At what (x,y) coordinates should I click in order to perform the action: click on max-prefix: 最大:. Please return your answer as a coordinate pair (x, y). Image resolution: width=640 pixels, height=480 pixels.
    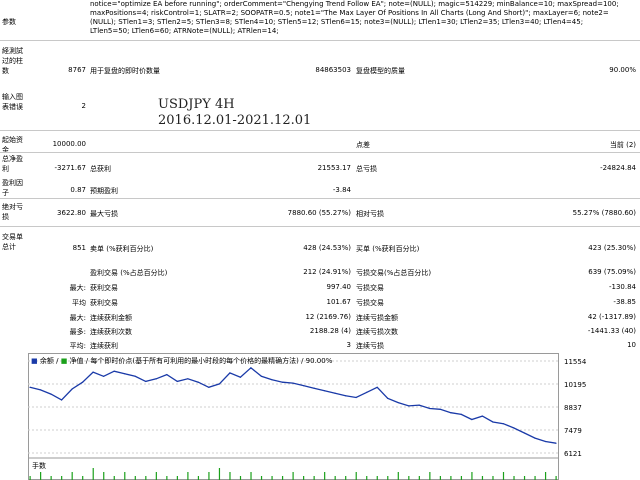
    Looking at the image, I should click on (77, 318).